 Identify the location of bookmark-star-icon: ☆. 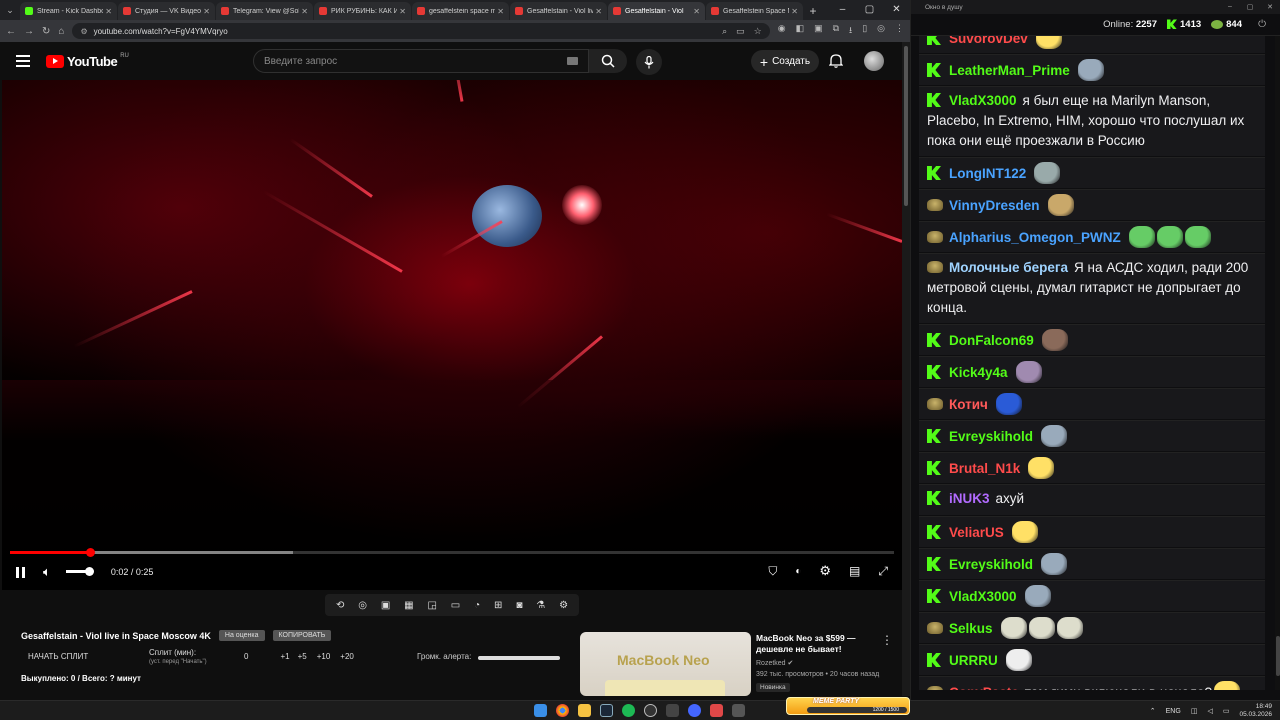
(758, 31).